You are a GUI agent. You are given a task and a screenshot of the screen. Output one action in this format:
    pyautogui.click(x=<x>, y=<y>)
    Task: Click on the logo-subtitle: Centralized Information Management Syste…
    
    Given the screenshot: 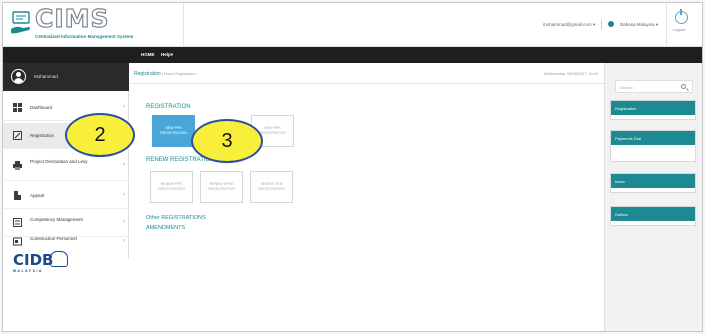 What is the action you would take?
    pyautogui.click(x=84, y=36)
    